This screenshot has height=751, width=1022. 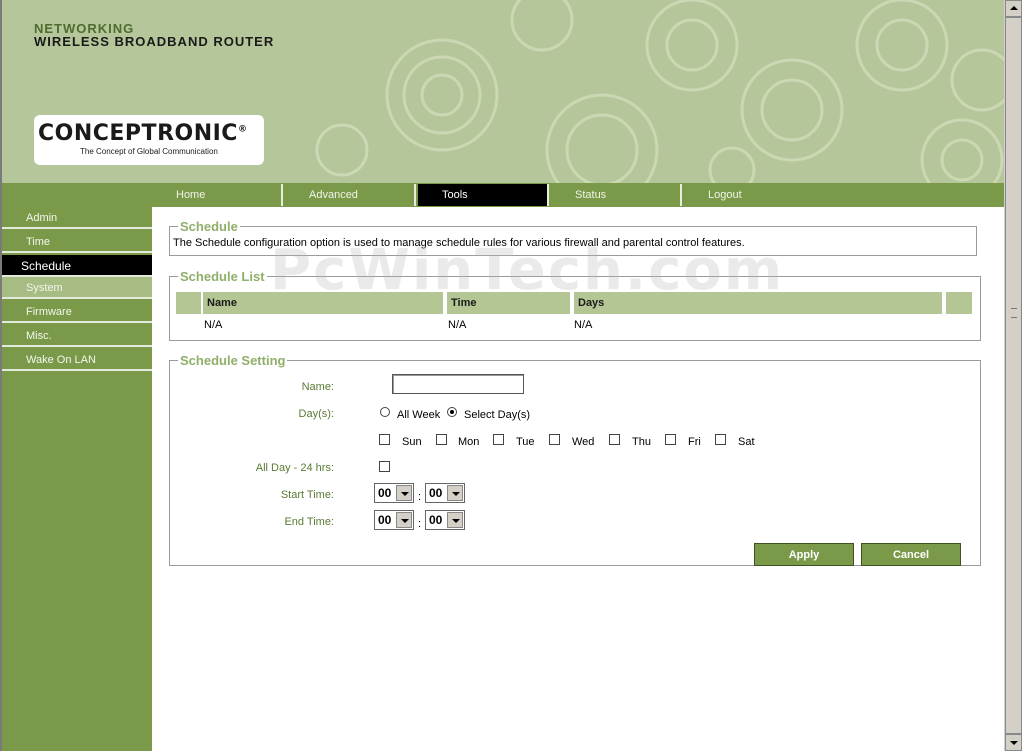 What do you see at coordinates (583, 442) in the screenshot?
I see `day-label-wed: Wed` at bounding box center [583, 442].